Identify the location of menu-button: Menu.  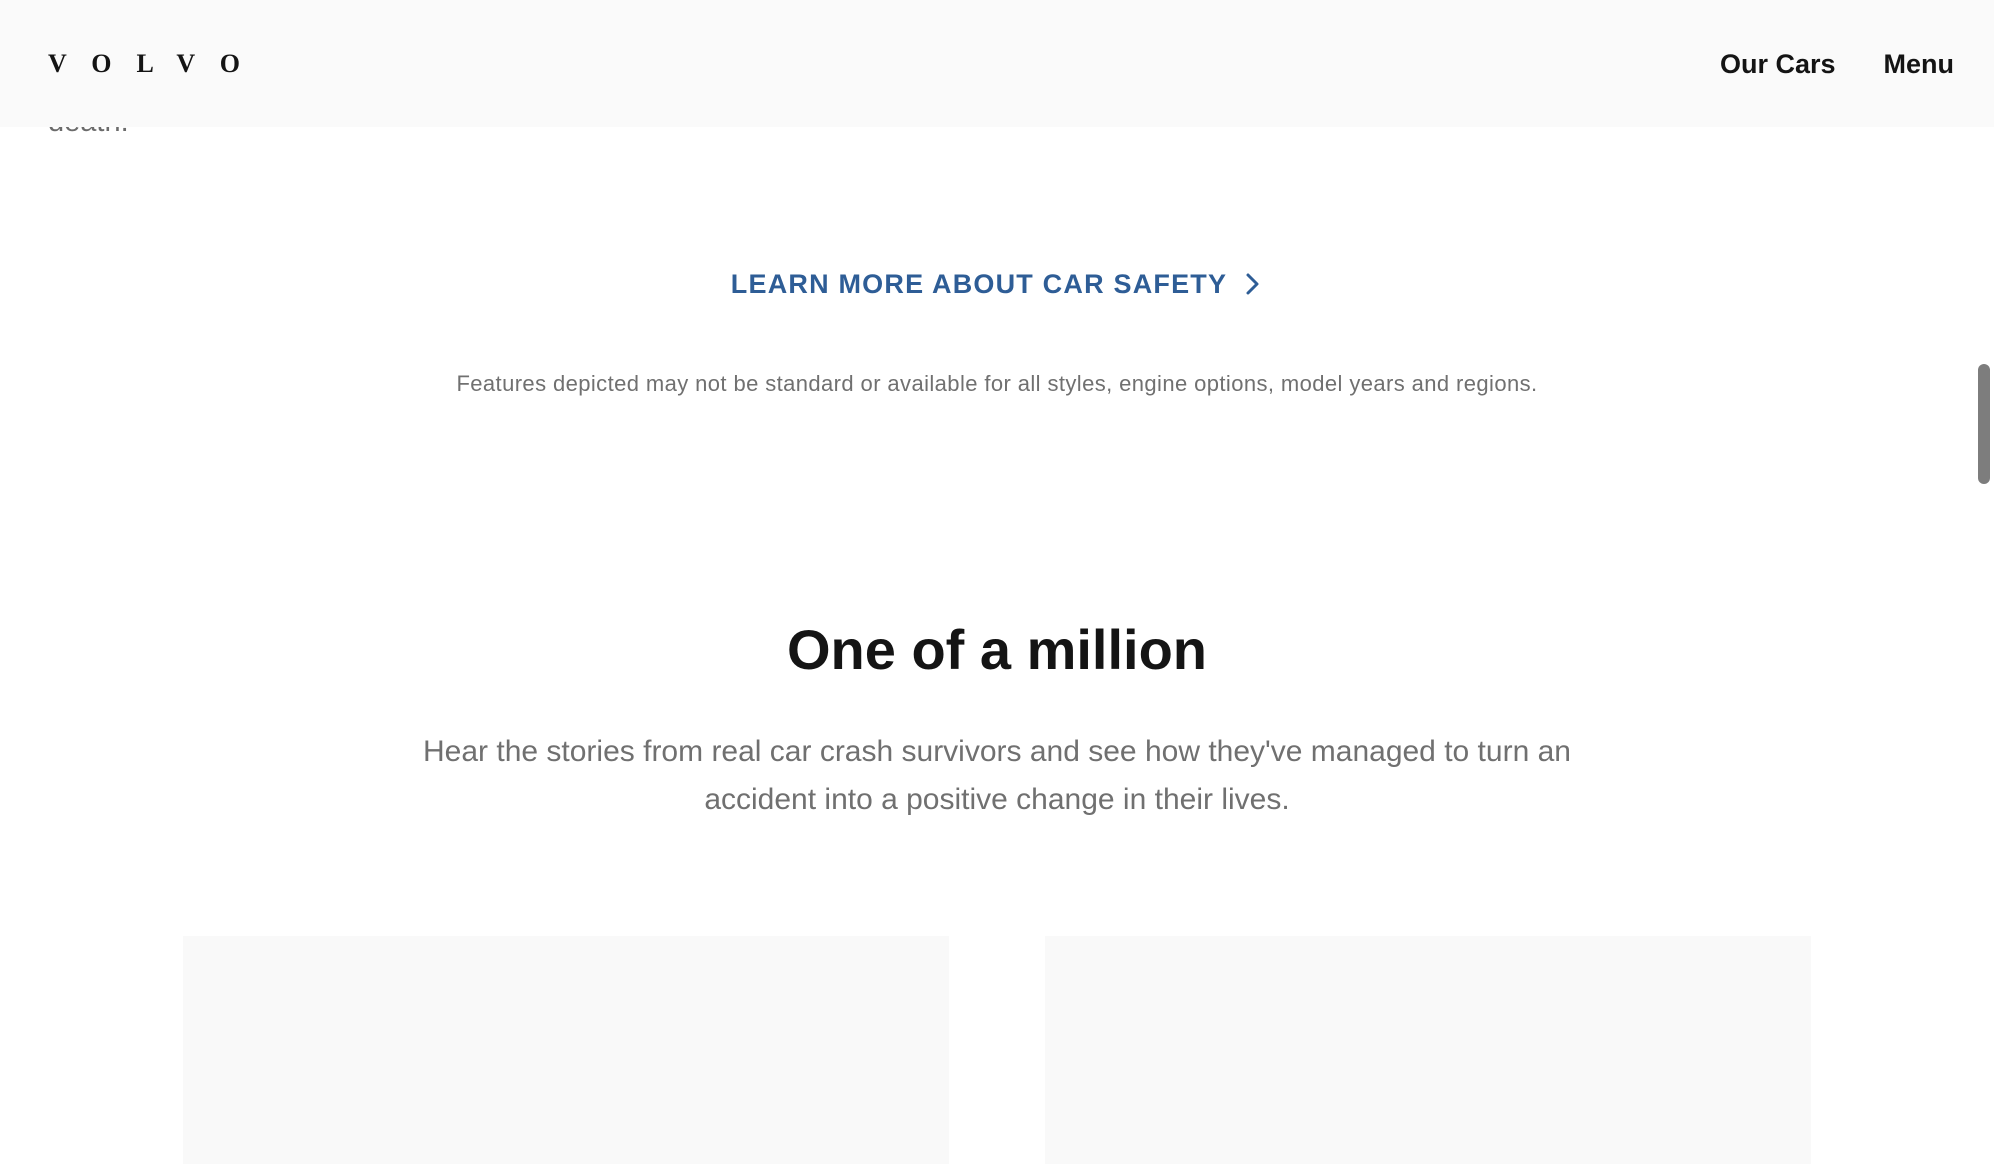
(1919, 64).